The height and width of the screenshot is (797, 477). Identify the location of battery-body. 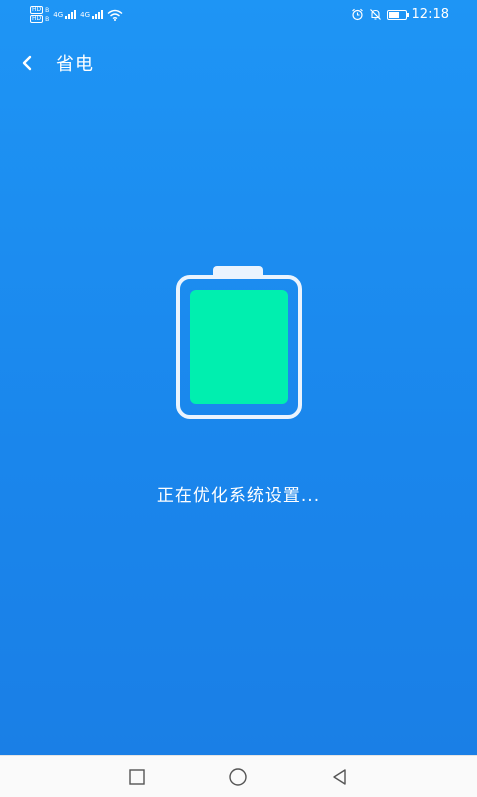
(239, 347).